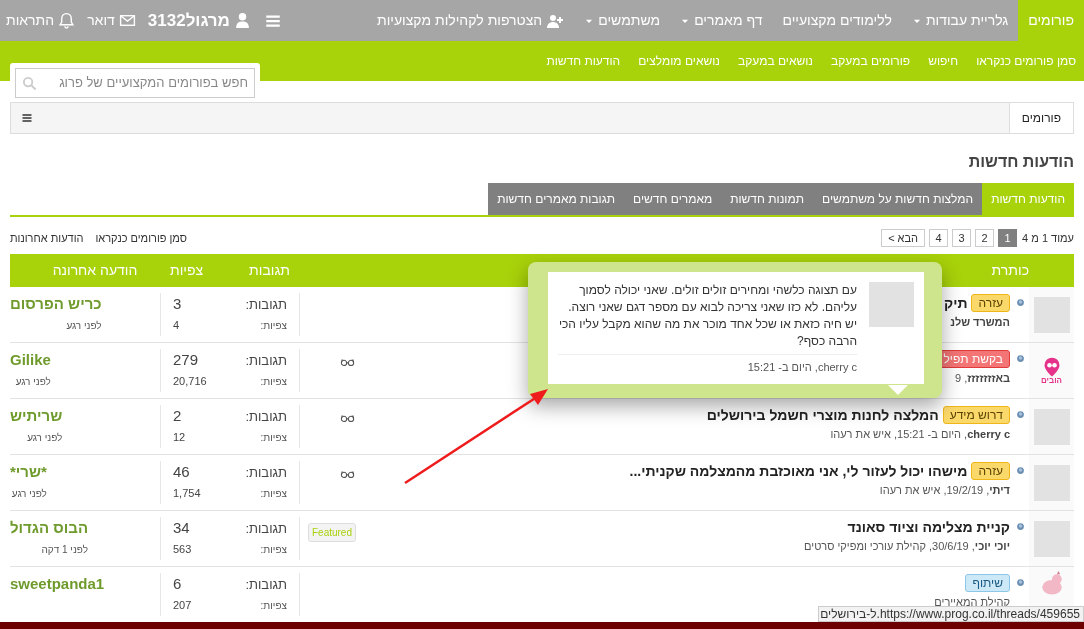 The width and height of the screenshot is (1084, 629). Describe the element at coordinates (242, 20) in the screenshot. I see `user-icon` at that location.